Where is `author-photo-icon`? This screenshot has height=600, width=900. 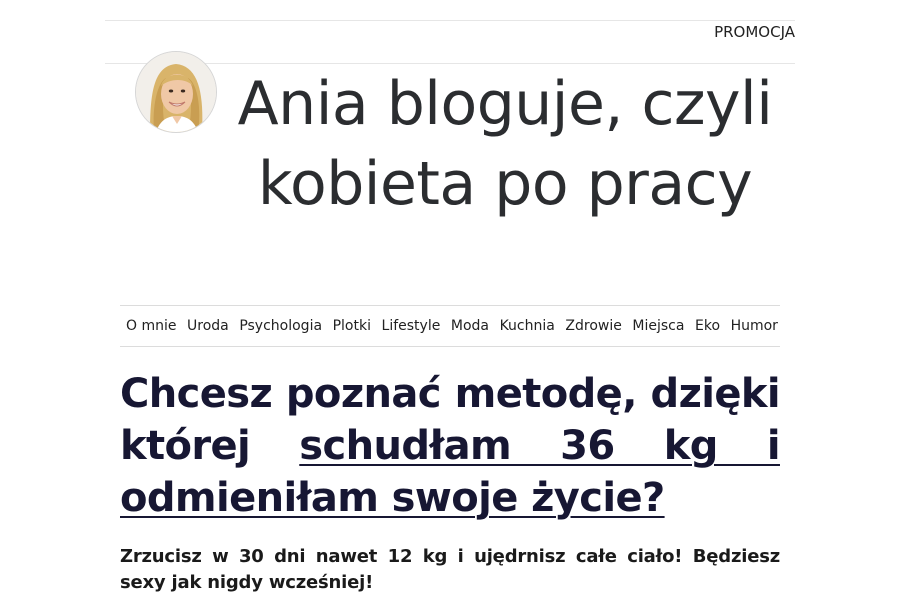 author-photo-icon is located at coordinates (176, 92).